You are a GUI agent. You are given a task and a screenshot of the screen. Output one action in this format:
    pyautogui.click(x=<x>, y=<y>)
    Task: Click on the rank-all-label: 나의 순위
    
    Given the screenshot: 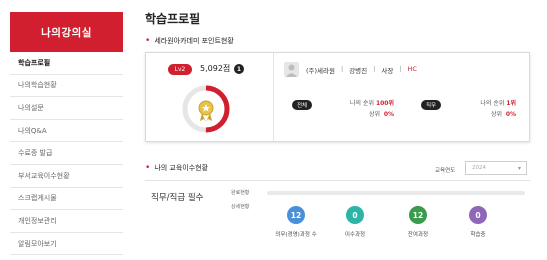 What is the action you would take?
    pyautogui.click(x=362, y=103)
    